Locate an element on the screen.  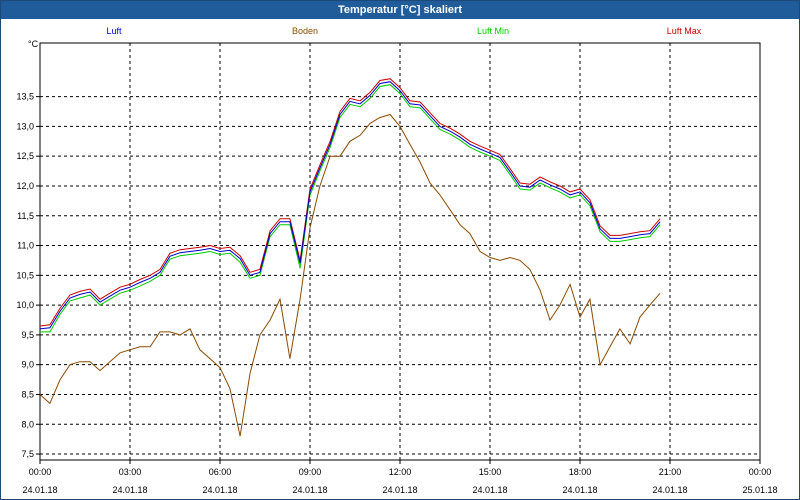
x-tick-time: 12:00 is located at coordinates (400, 472).